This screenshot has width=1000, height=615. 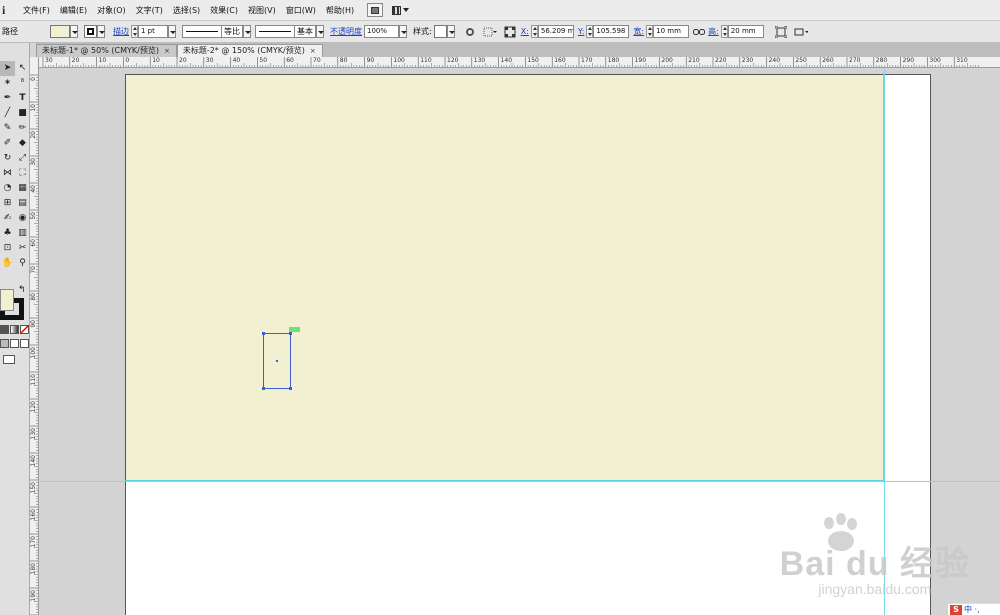 I want to click on rotate-tool-icon: ↻, so click(x=7, y=158).